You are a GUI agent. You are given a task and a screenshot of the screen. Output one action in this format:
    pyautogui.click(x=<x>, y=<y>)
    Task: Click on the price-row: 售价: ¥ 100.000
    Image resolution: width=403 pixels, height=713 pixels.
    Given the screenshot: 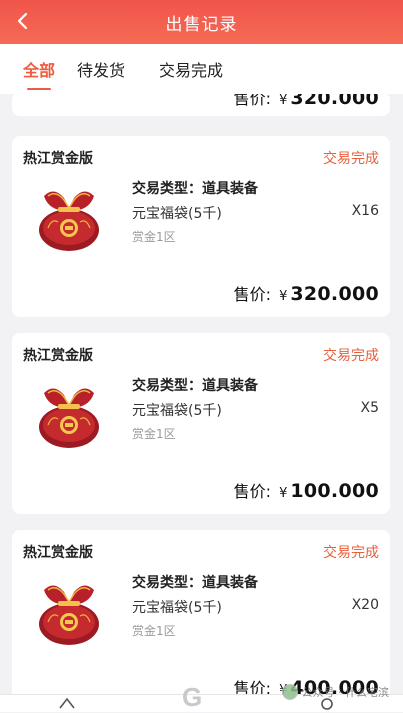 What is the action you would take?
    pyautogui.click(x=306, y=490)
    